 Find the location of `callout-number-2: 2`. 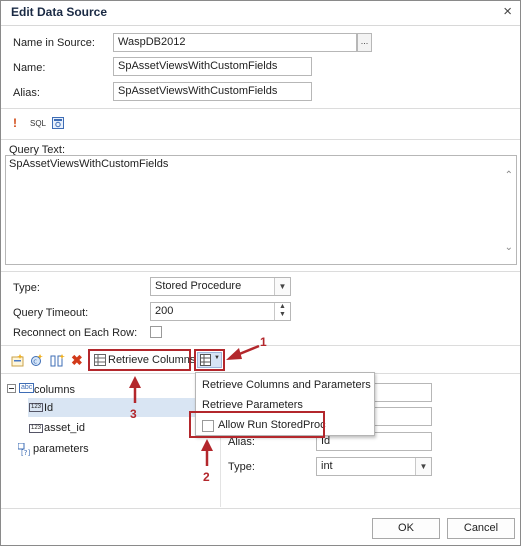

callout-number-2: 2 is located at coordinates (206, 477).